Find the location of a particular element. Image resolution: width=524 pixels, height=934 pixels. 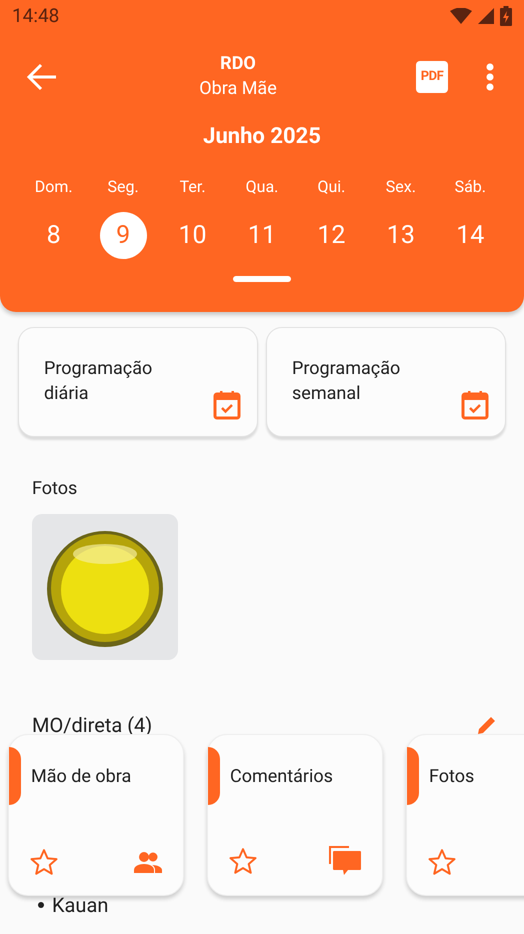

pdf-button: PDF is located at coordinates (432, 77).